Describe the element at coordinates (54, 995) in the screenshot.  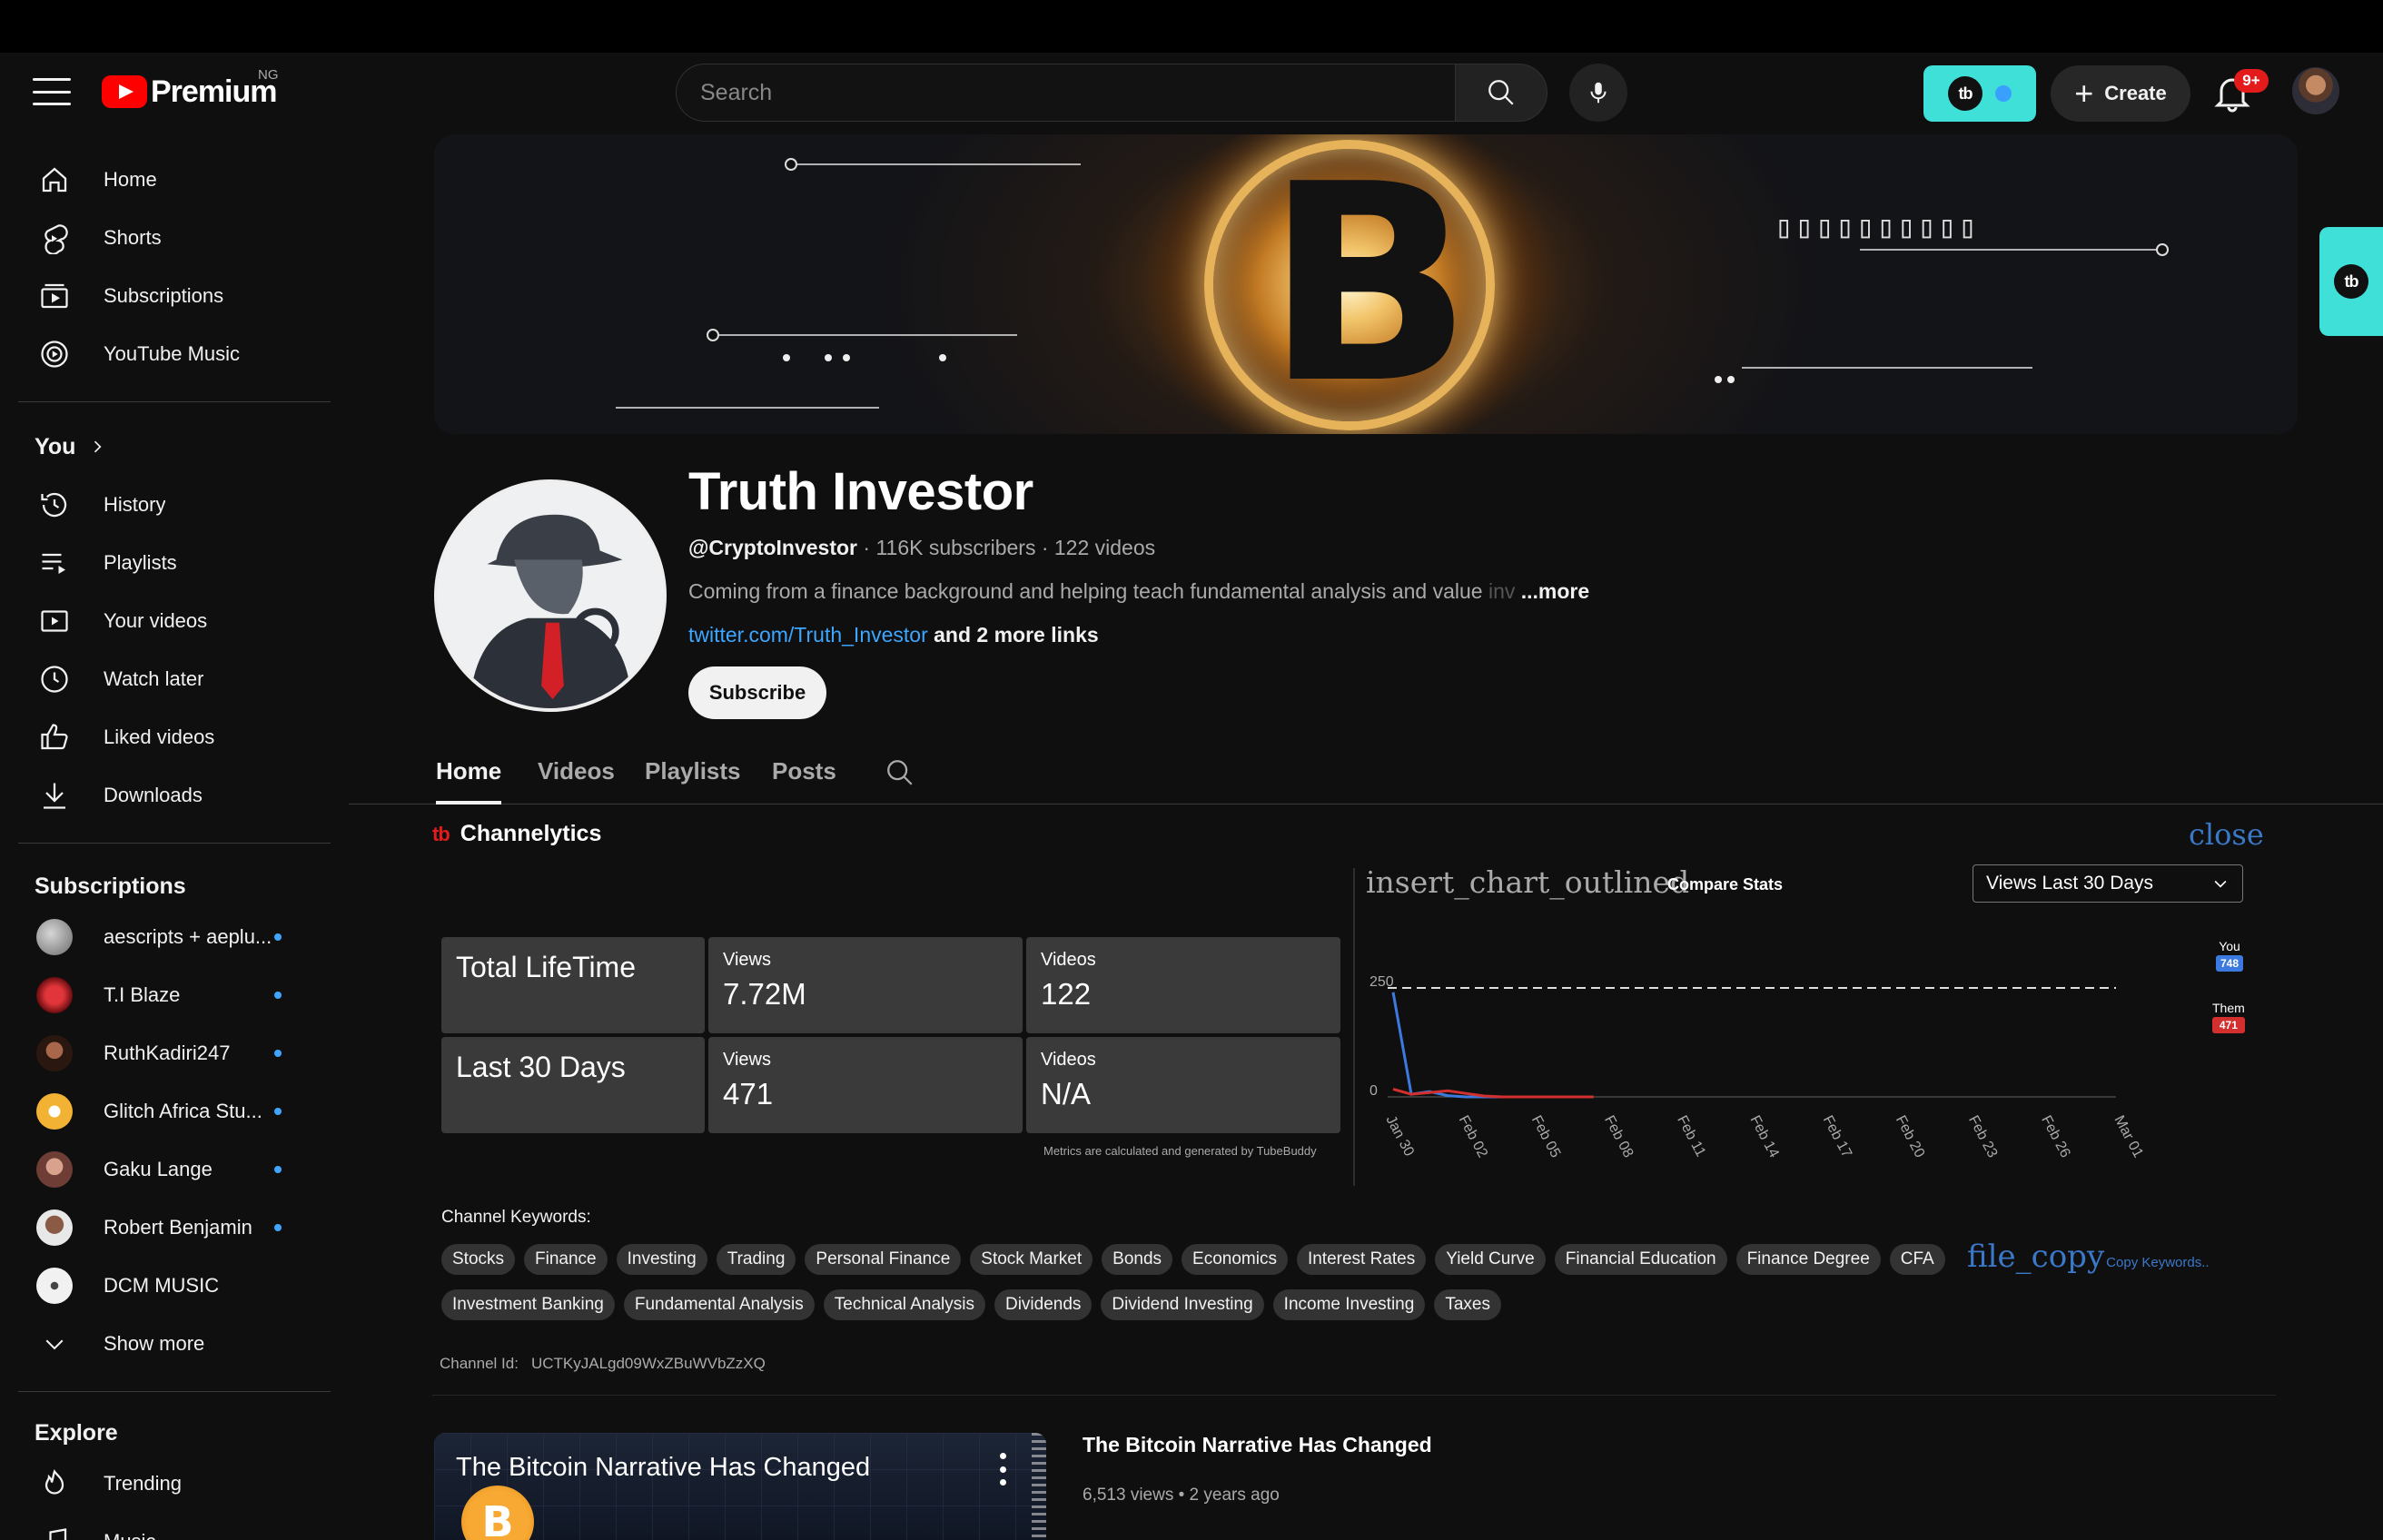
I see `channel-avatar` at that location.